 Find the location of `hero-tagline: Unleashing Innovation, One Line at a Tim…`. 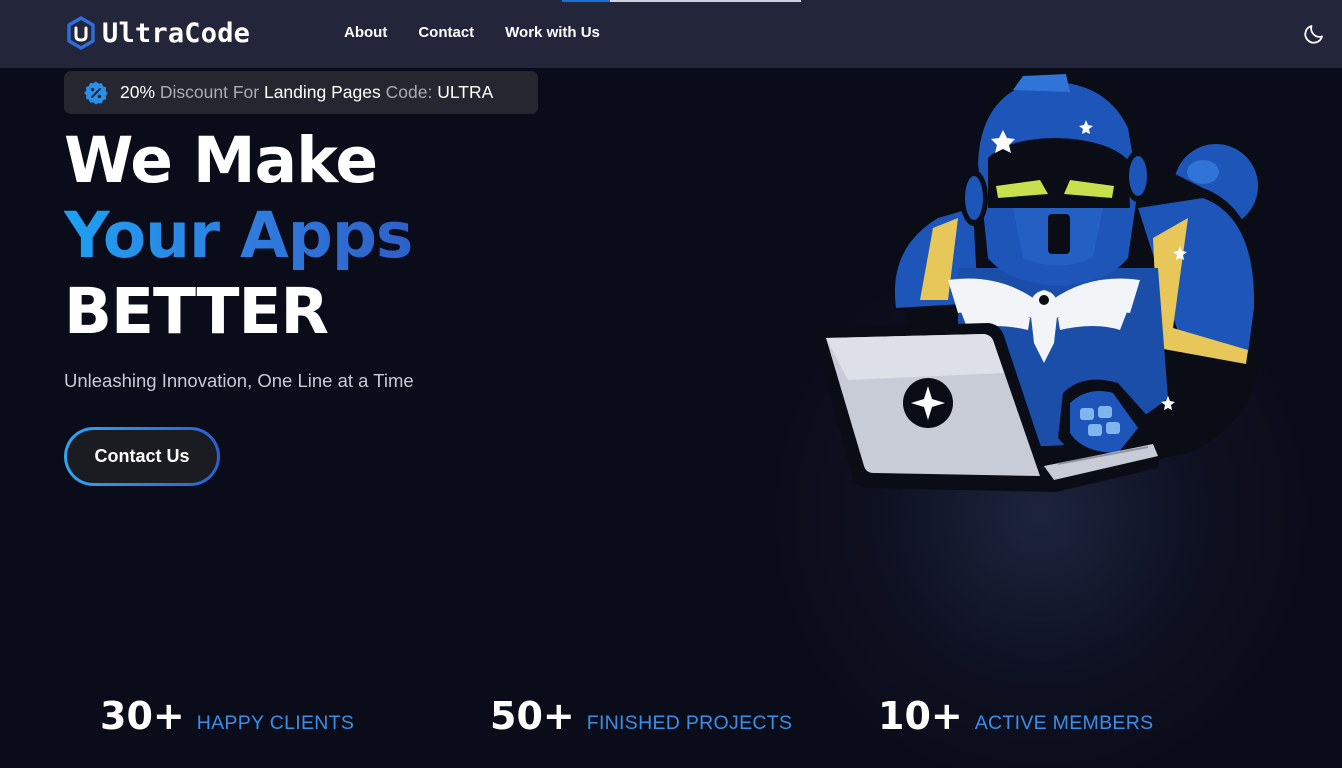

hero-tagline: Unleashing Innovation, One Line at a Tim… is located at coordinates (239, 380).